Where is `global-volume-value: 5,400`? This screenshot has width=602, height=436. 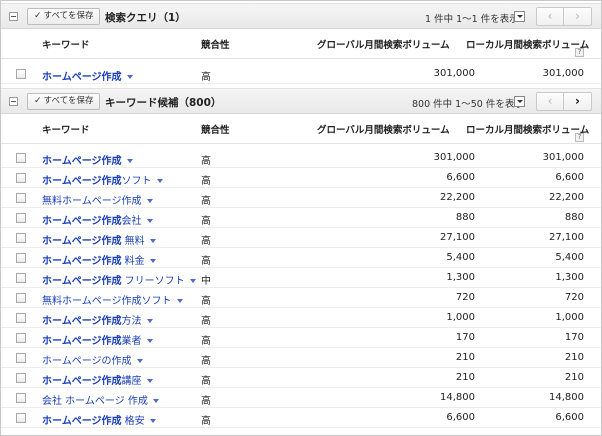 global-volume-value: 5,400 is located at coordinates (460, 257).